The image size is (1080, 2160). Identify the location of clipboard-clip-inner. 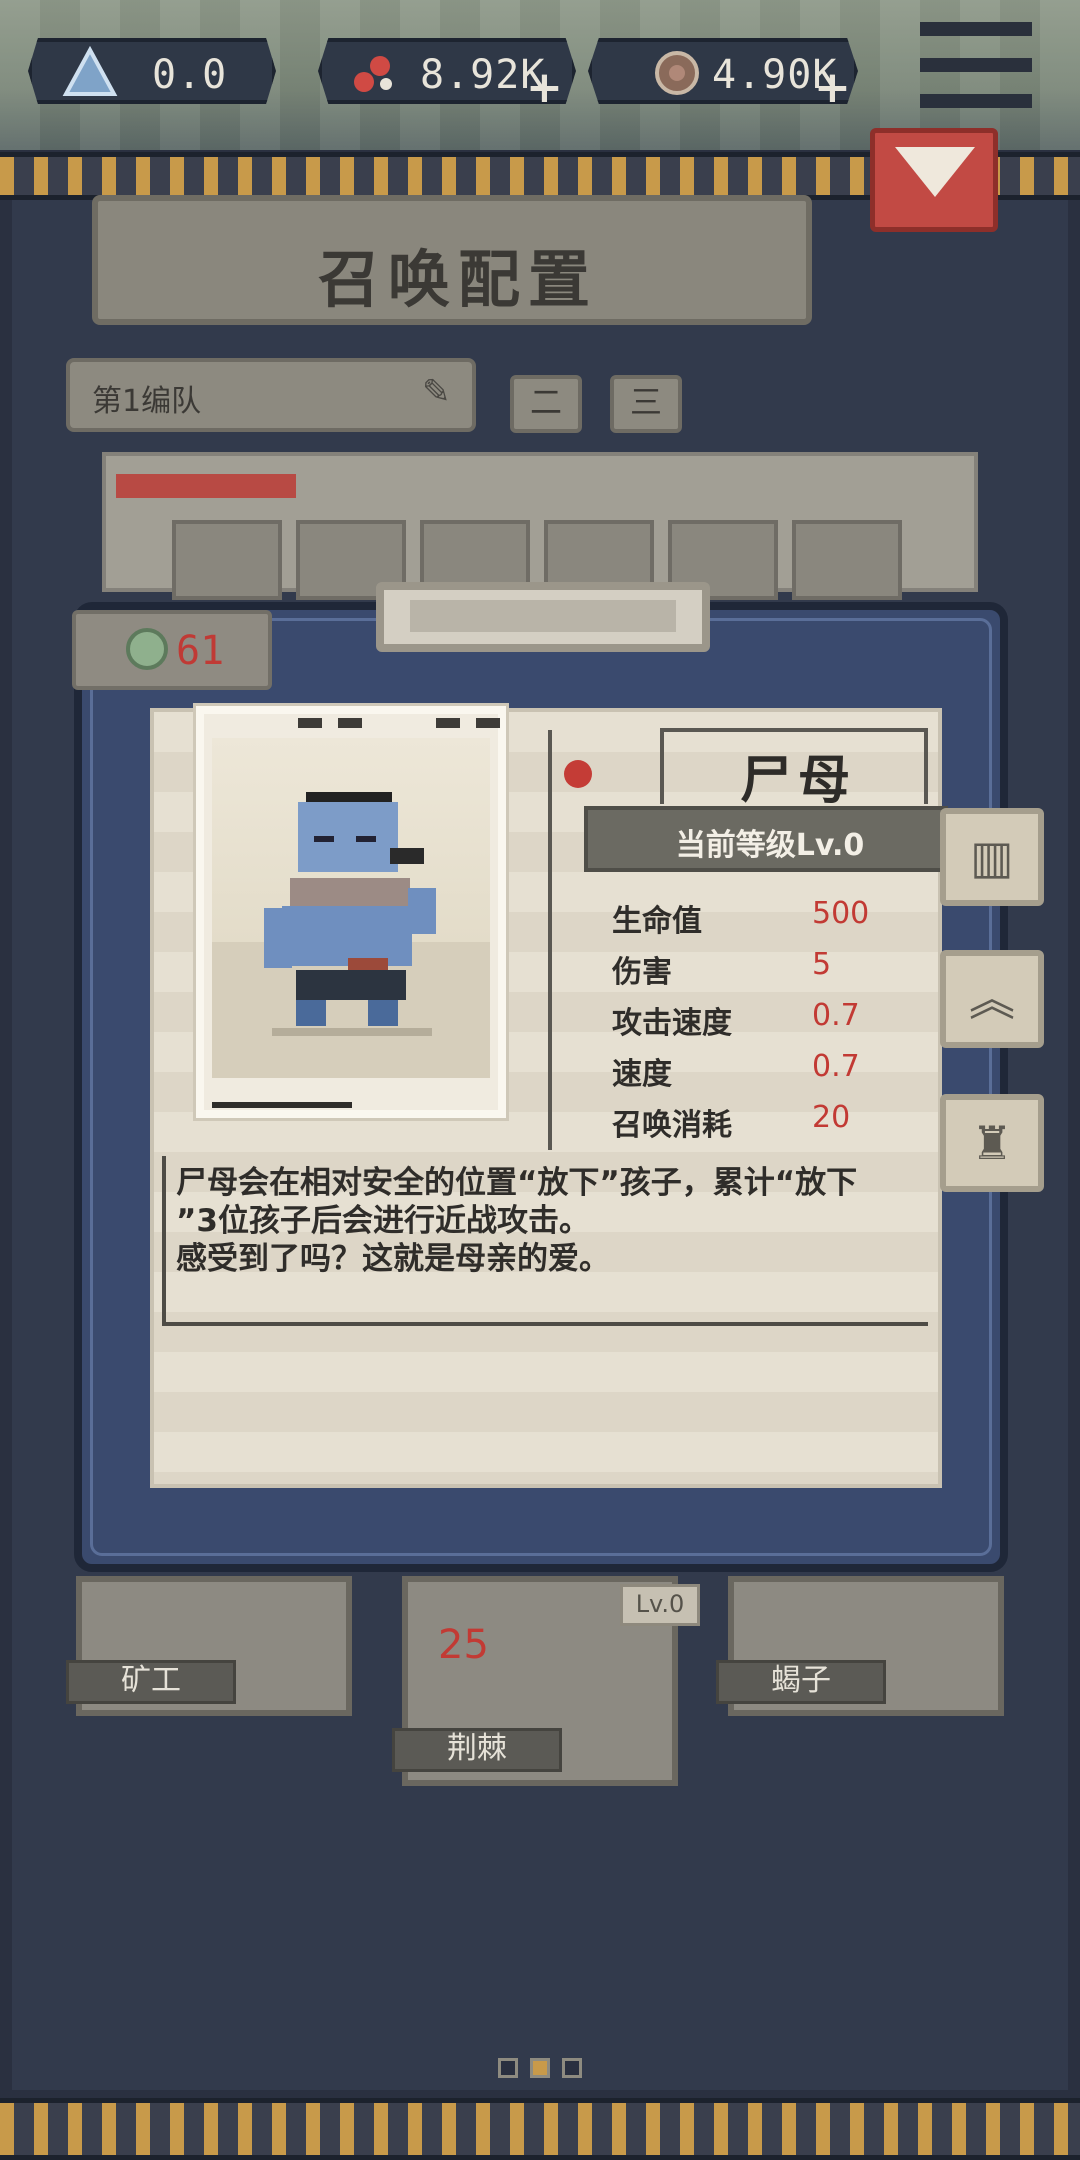
(543, 616).